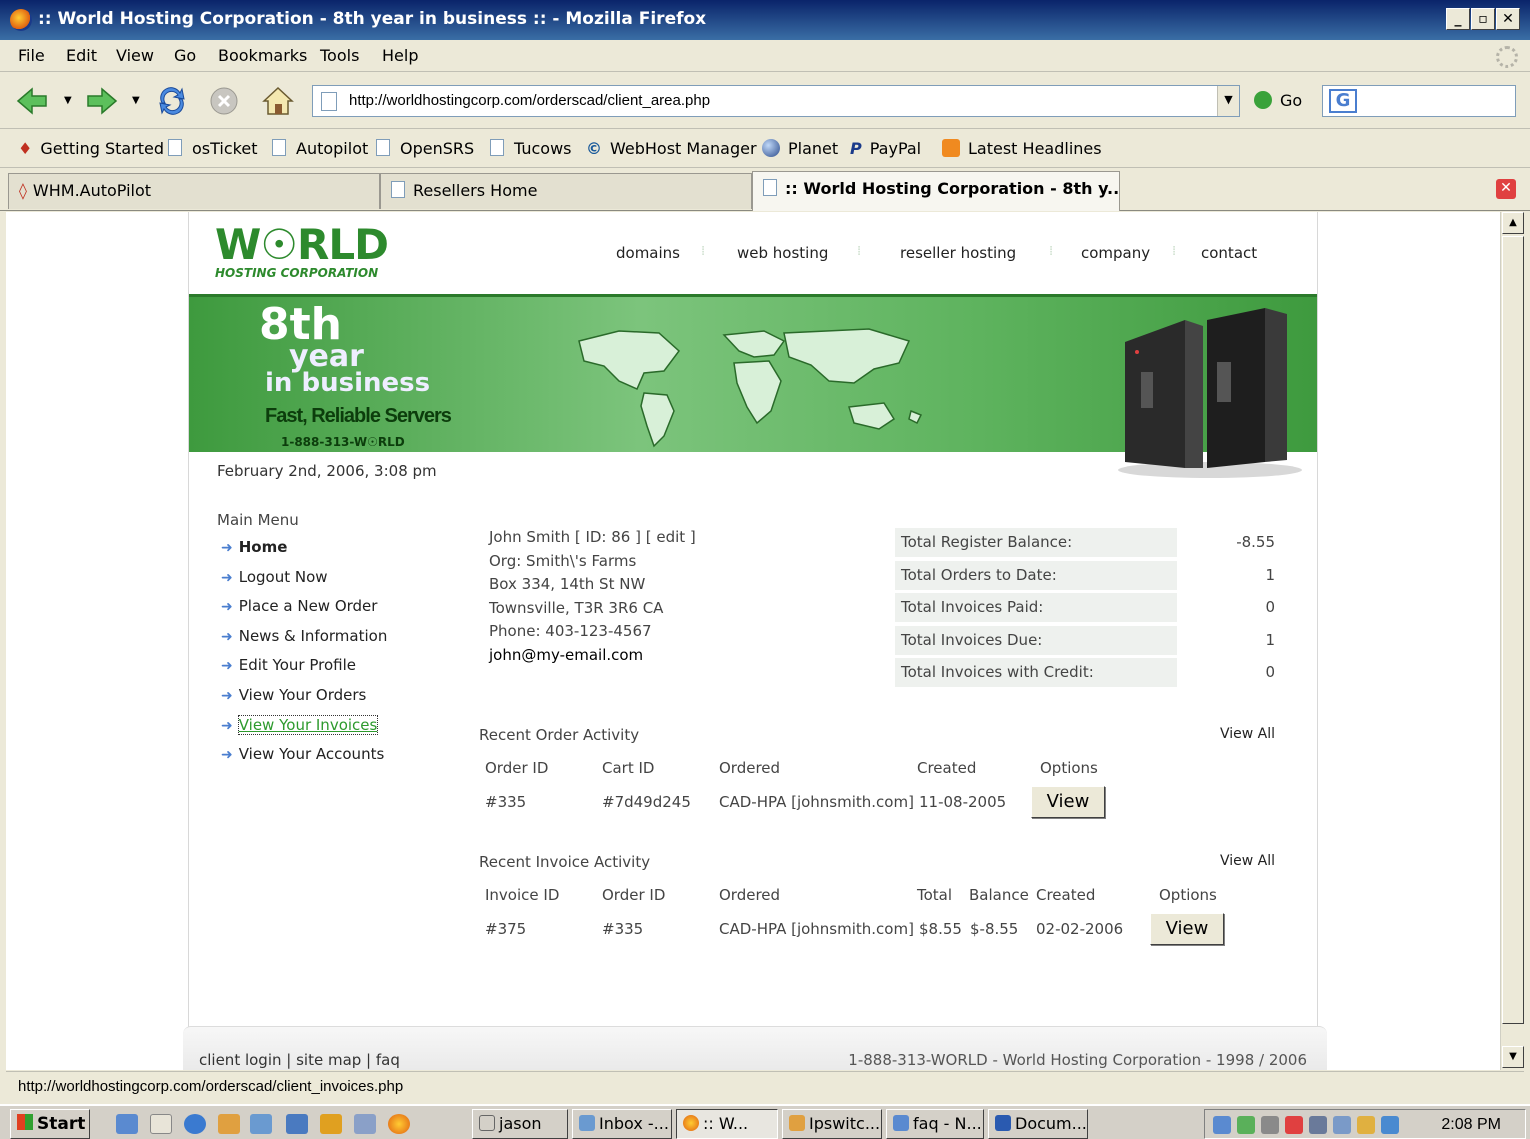 The height and width of the screenshot is (1139, 1530). What do you see at coordinates (299, 1060) in the screenshot?
I see `footer-links: client login | site map | faq` at bounding box center [299, 1060].